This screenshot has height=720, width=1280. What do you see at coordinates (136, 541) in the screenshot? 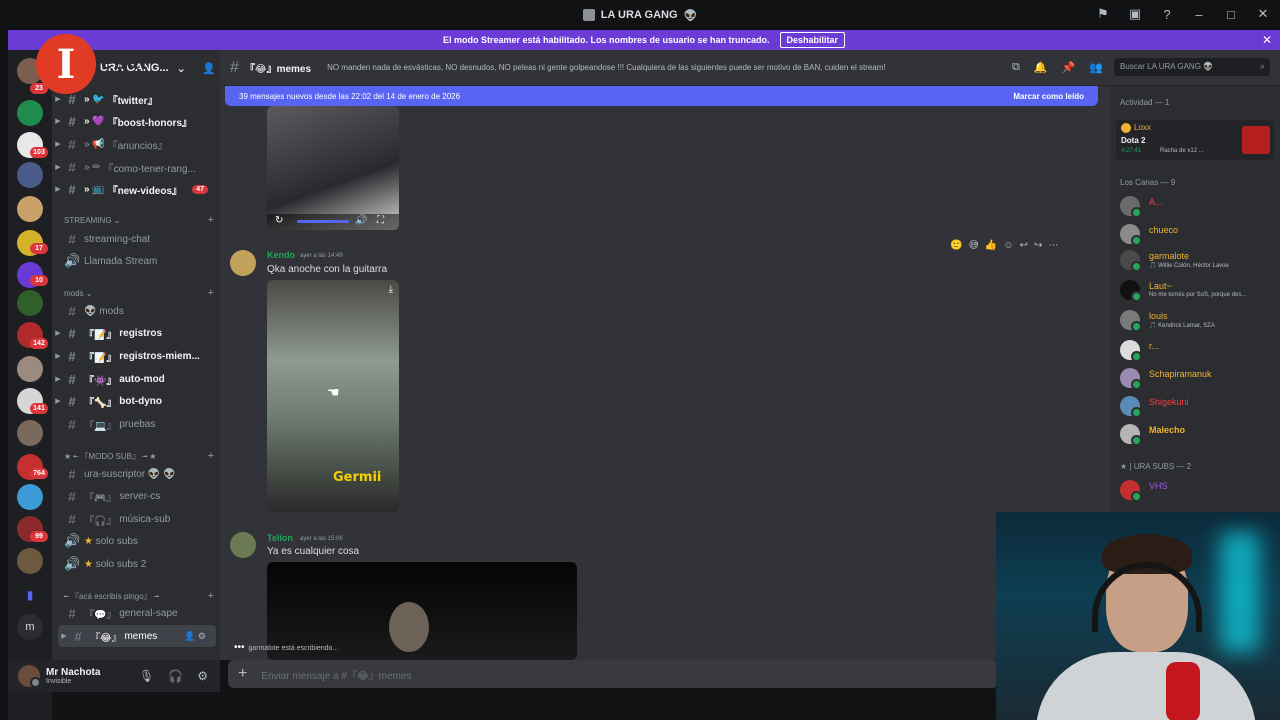
I see `channel-solo-subs: 🔊 ★ solo subs` at bounding box center [136, 541].